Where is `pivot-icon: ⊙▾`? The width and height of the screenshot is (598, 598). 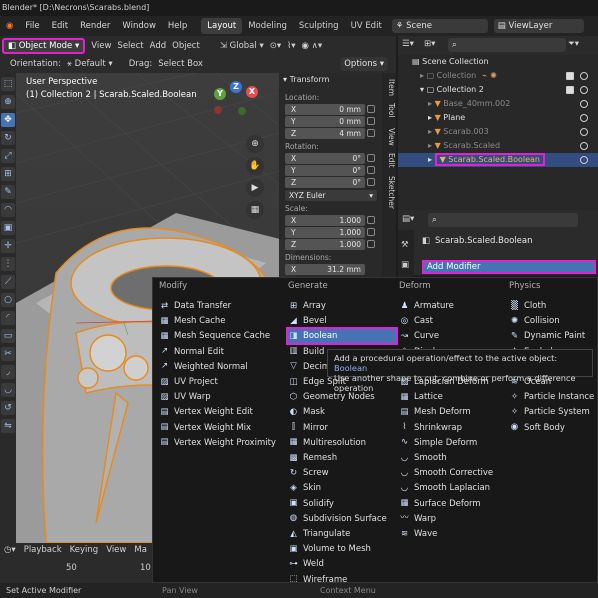 pivot-icon: ⊙▾ is located at coordinates (275, 46).